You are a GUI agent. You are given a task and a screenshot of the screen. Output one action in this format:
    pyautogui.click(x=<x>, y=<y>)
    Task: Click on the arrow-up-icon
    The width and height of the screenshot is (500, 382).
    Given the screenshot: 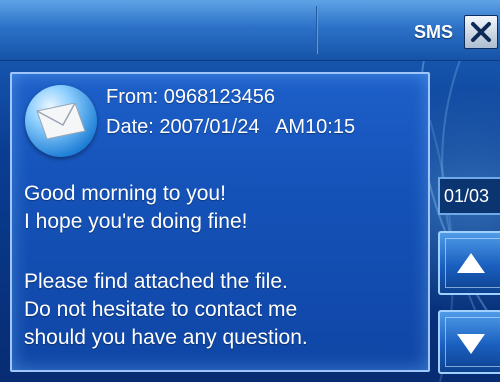 What is the action you would take?
    pyautogui.click(x=471, y=263)
    